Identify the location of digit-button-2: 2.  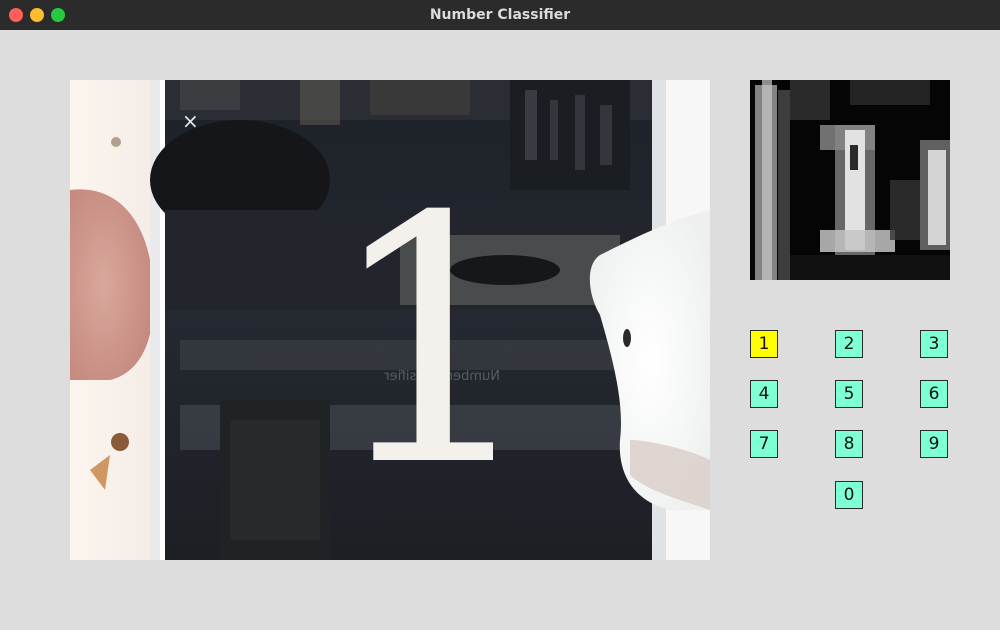
(849, 344).